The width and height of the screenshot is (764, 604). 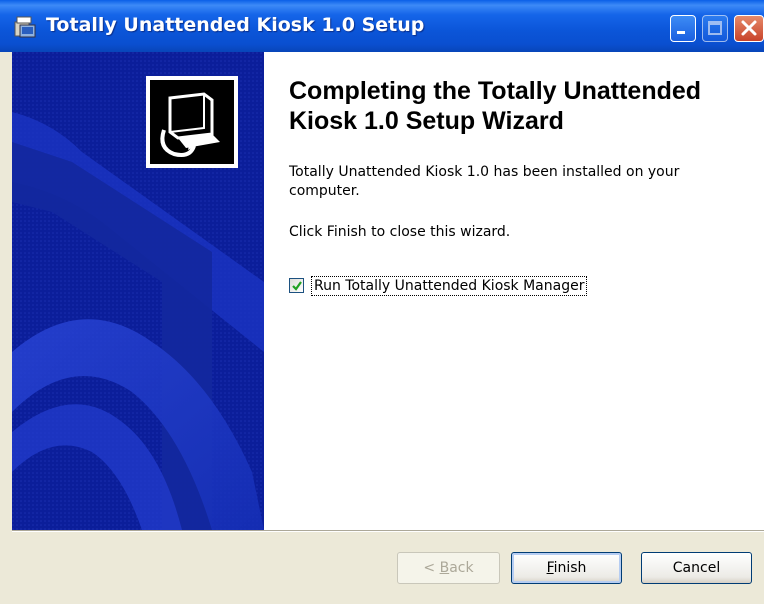 I want to click on minimize-button, so click(x=683, y=28).